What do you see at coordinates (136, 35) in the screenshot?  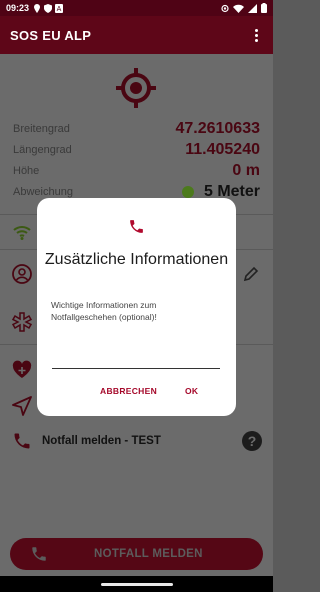 I see `app-bar: SOS EU ALP` at bounding box center [136, 35].